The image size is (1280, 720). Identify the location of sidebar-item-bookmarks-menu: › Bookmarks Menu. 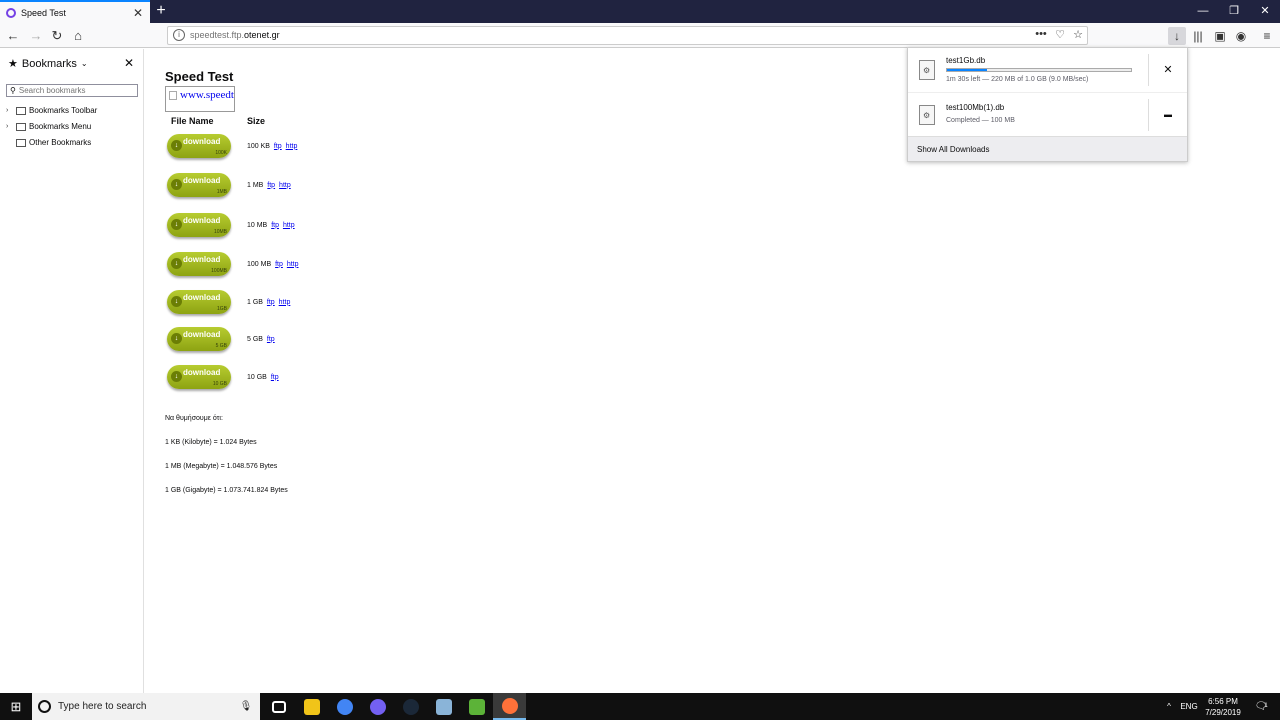
(48, 126).